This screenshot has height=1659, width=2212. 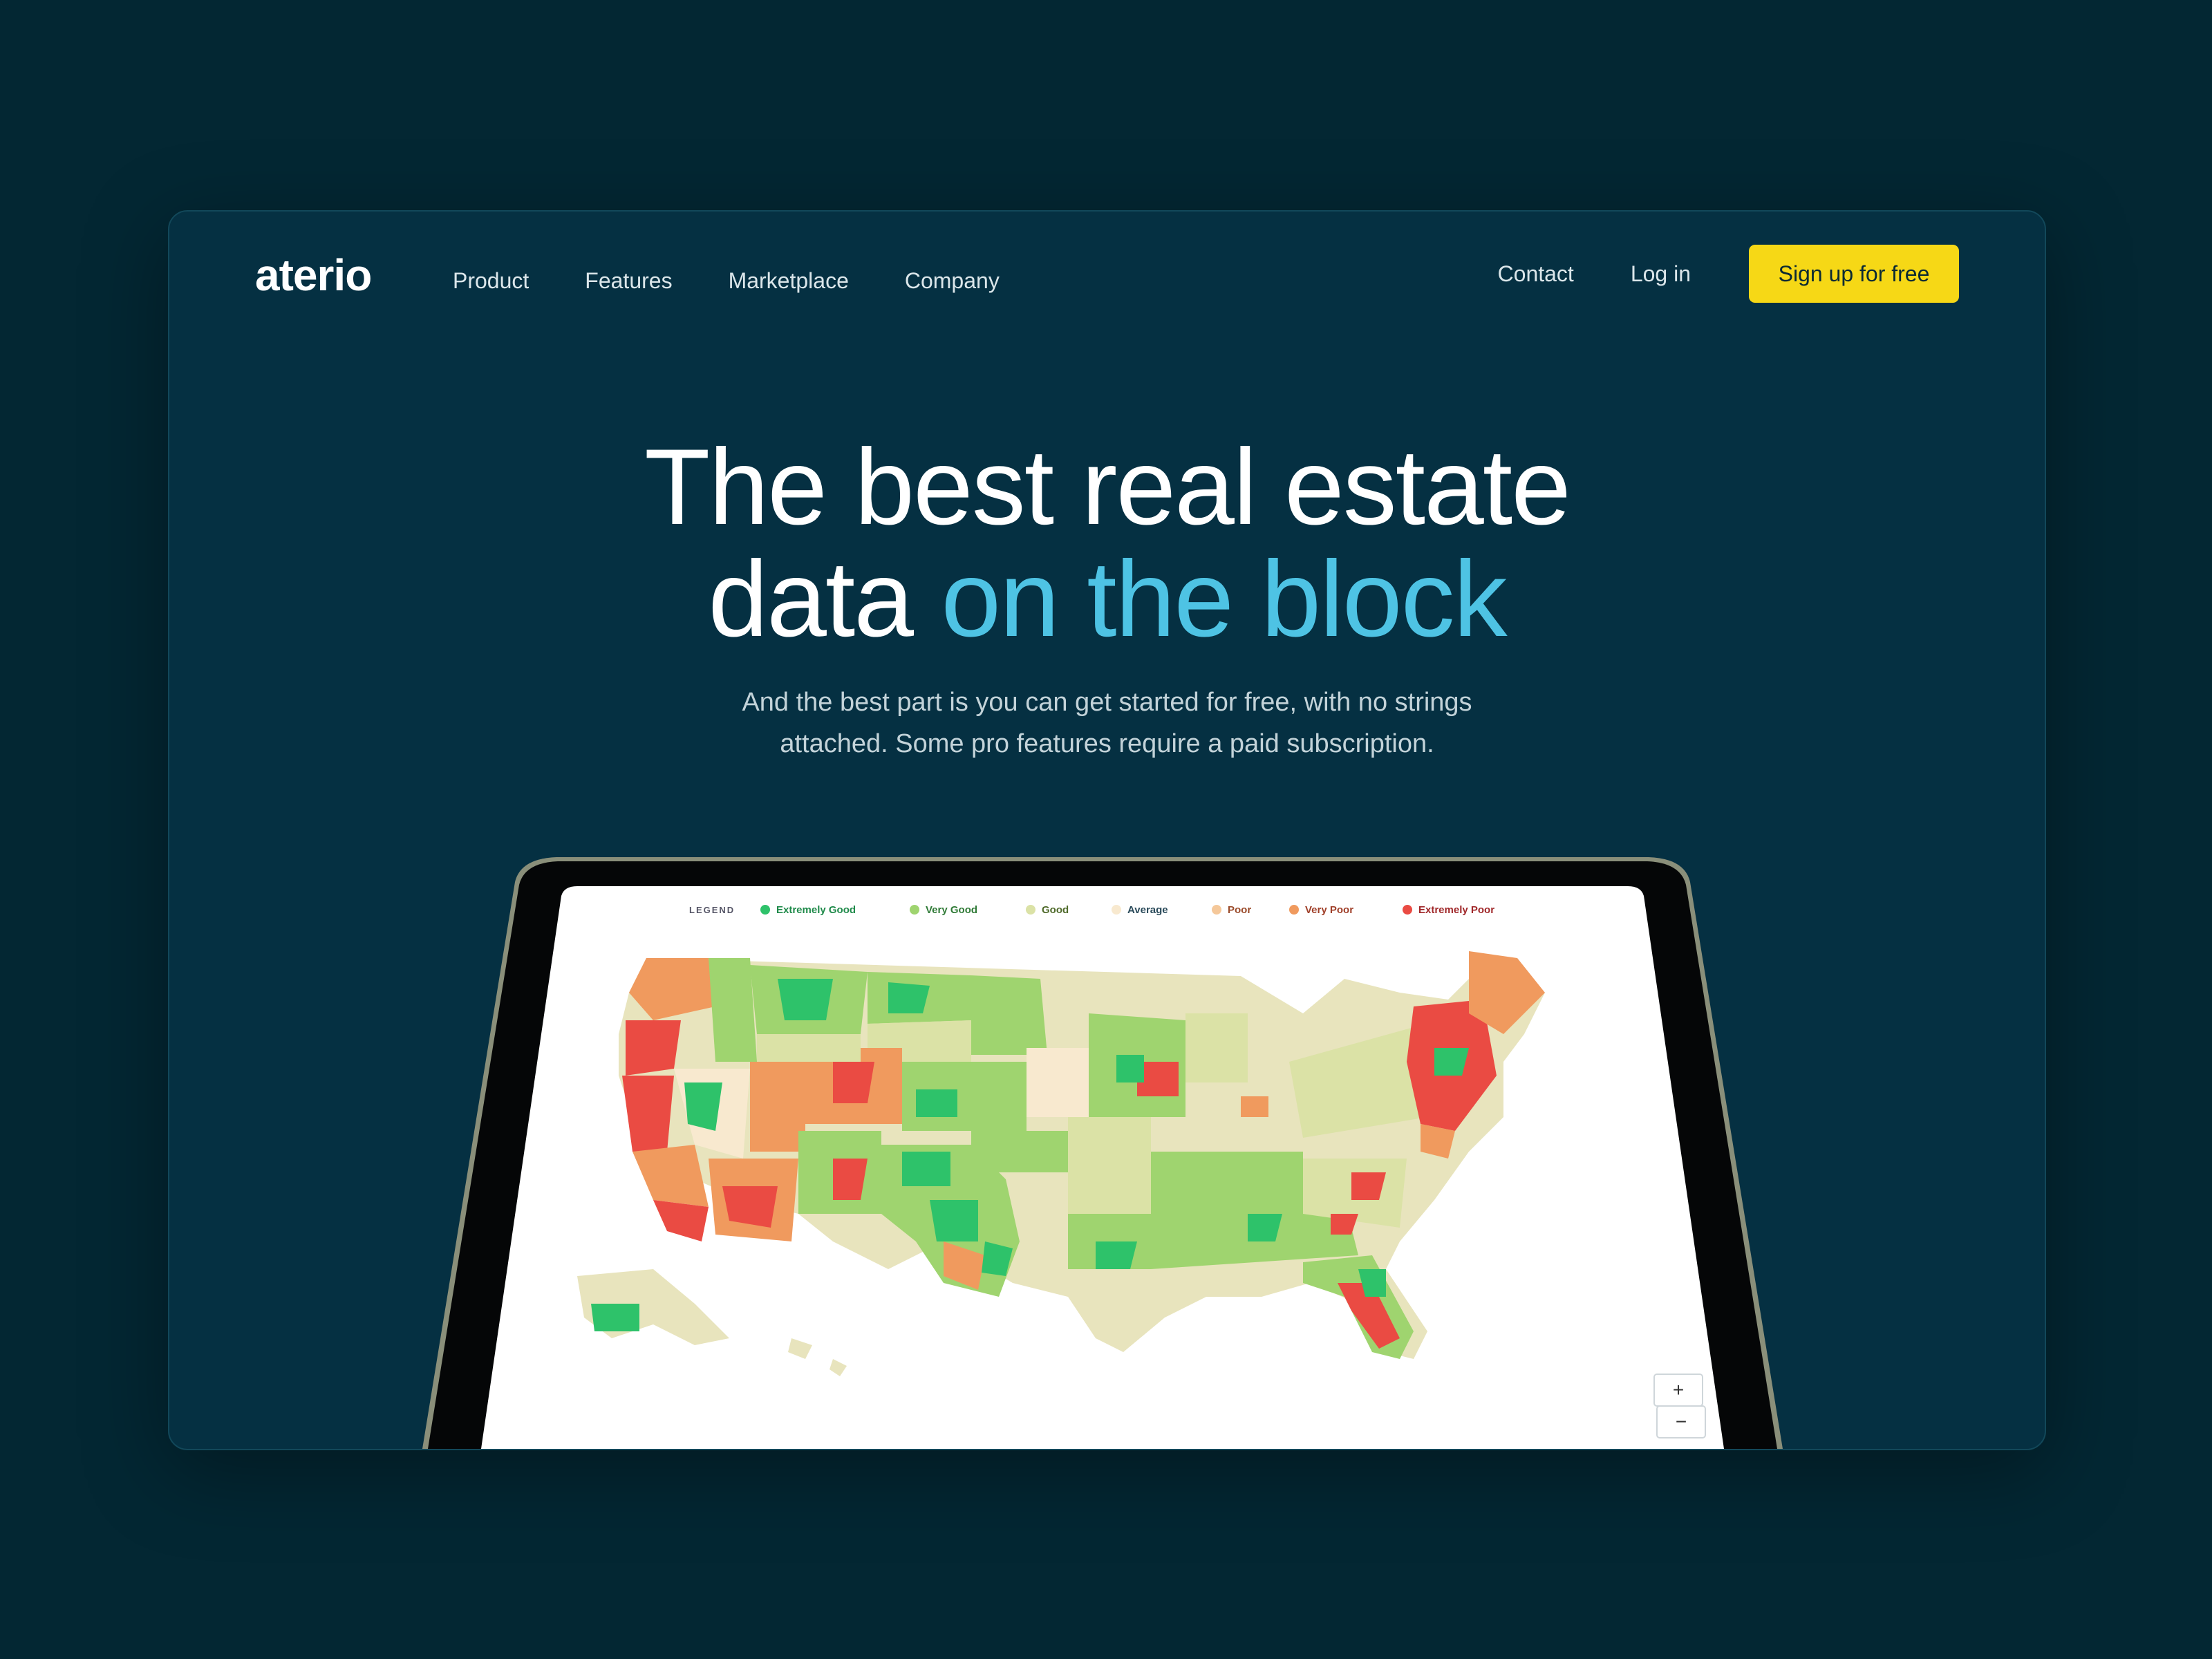 I want to click on region-mo-ar, so click(x=1110, y=1166).